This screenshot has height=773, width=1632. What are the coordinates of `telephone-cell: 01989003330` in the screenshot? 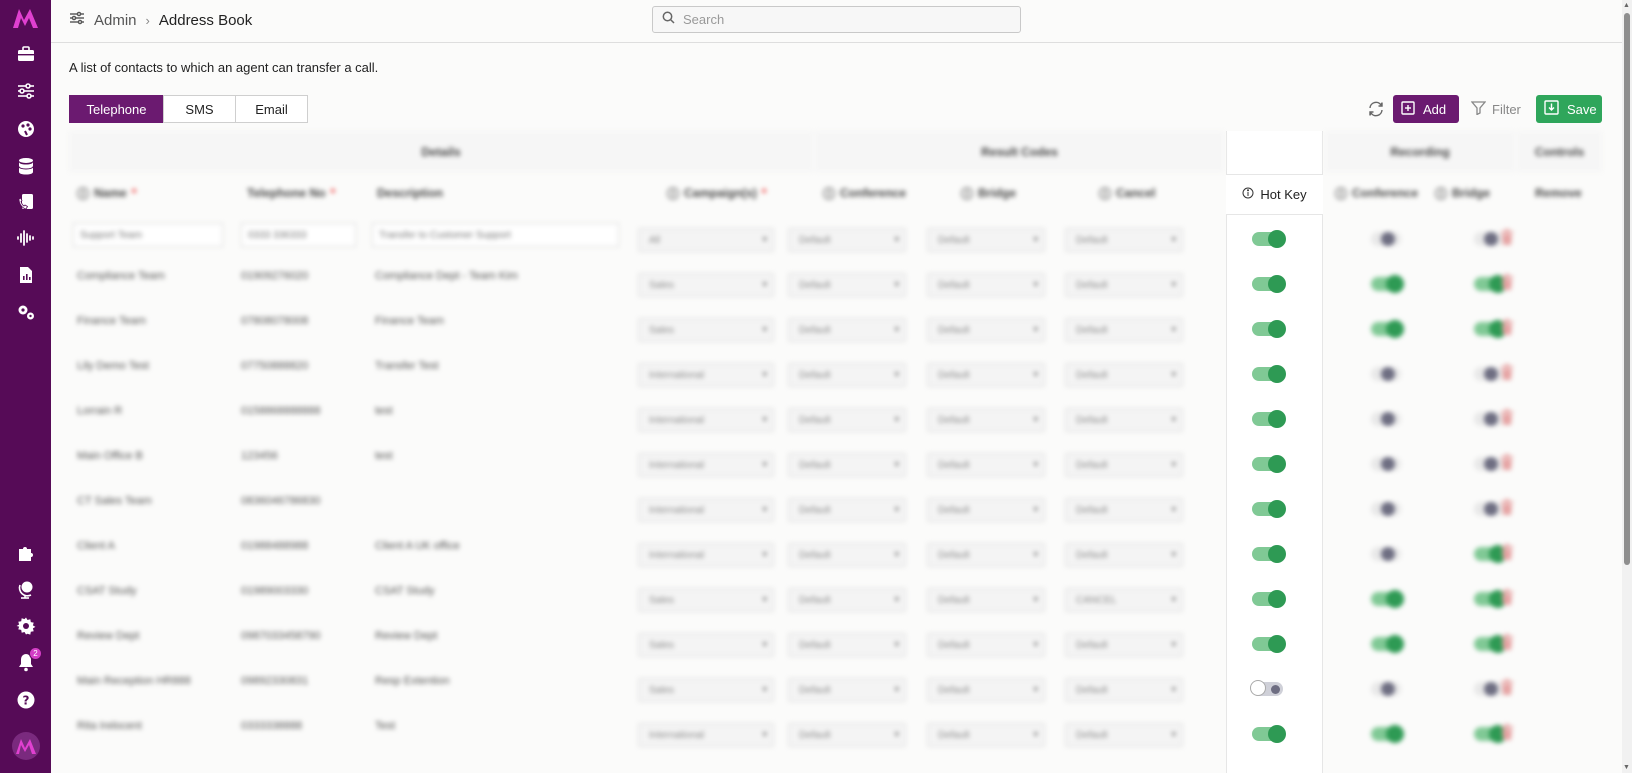 It's located at (274, 591).